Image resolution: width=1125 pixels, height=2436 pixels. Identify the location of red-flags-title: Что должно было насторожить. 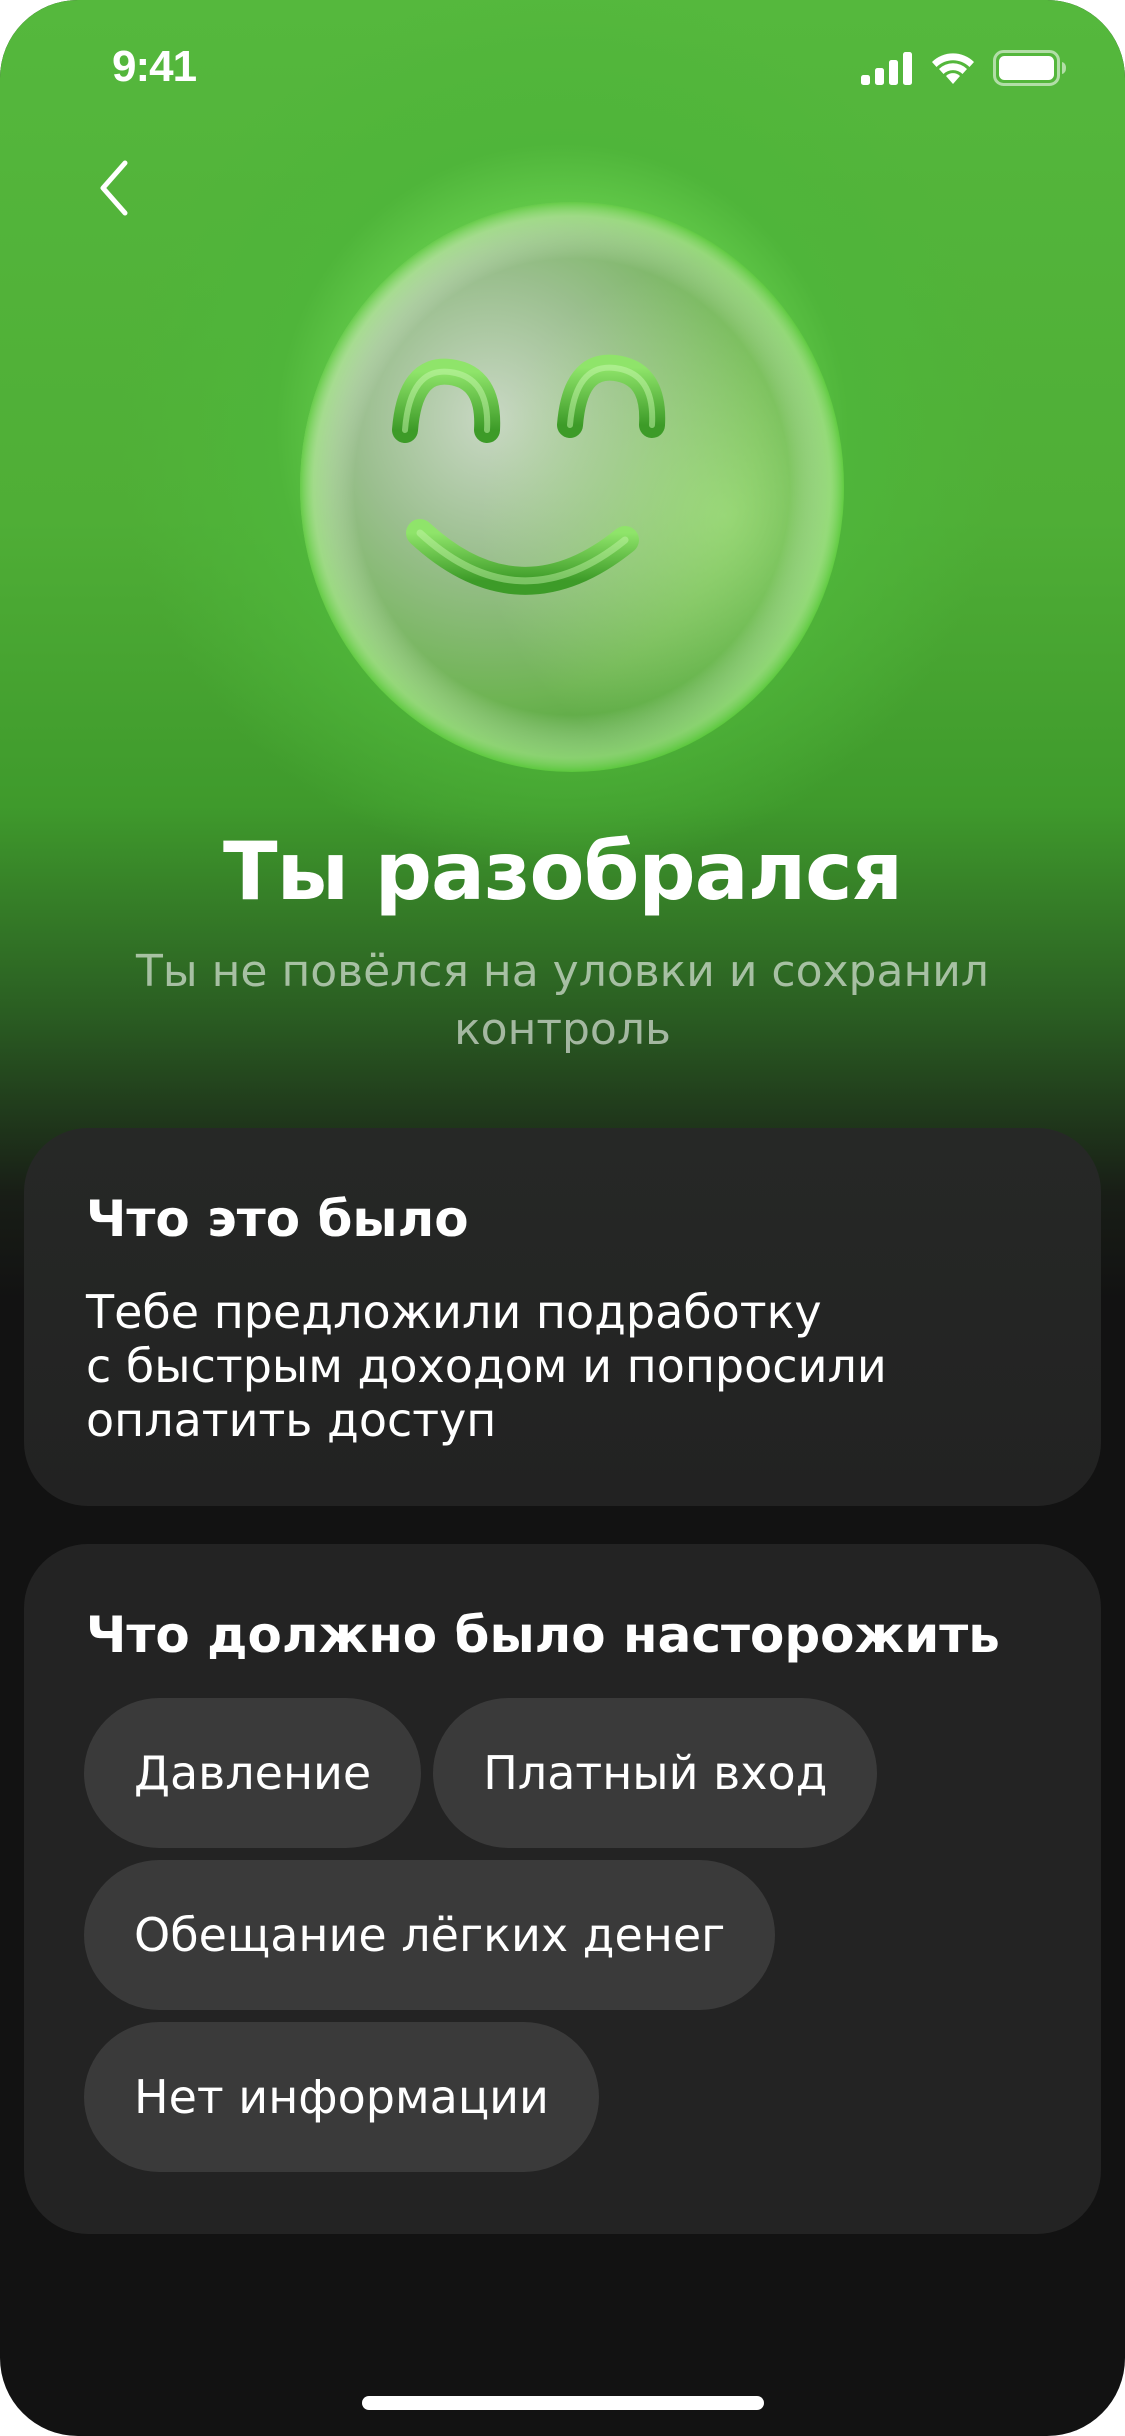
(543, 1635).